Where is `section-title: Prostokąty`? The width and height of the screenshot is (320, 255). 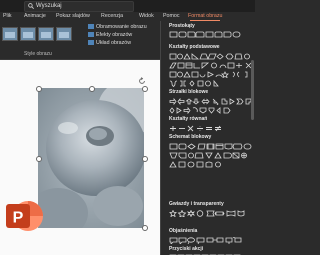
section-title: Prostokąty is located at coordinates (182, 26).